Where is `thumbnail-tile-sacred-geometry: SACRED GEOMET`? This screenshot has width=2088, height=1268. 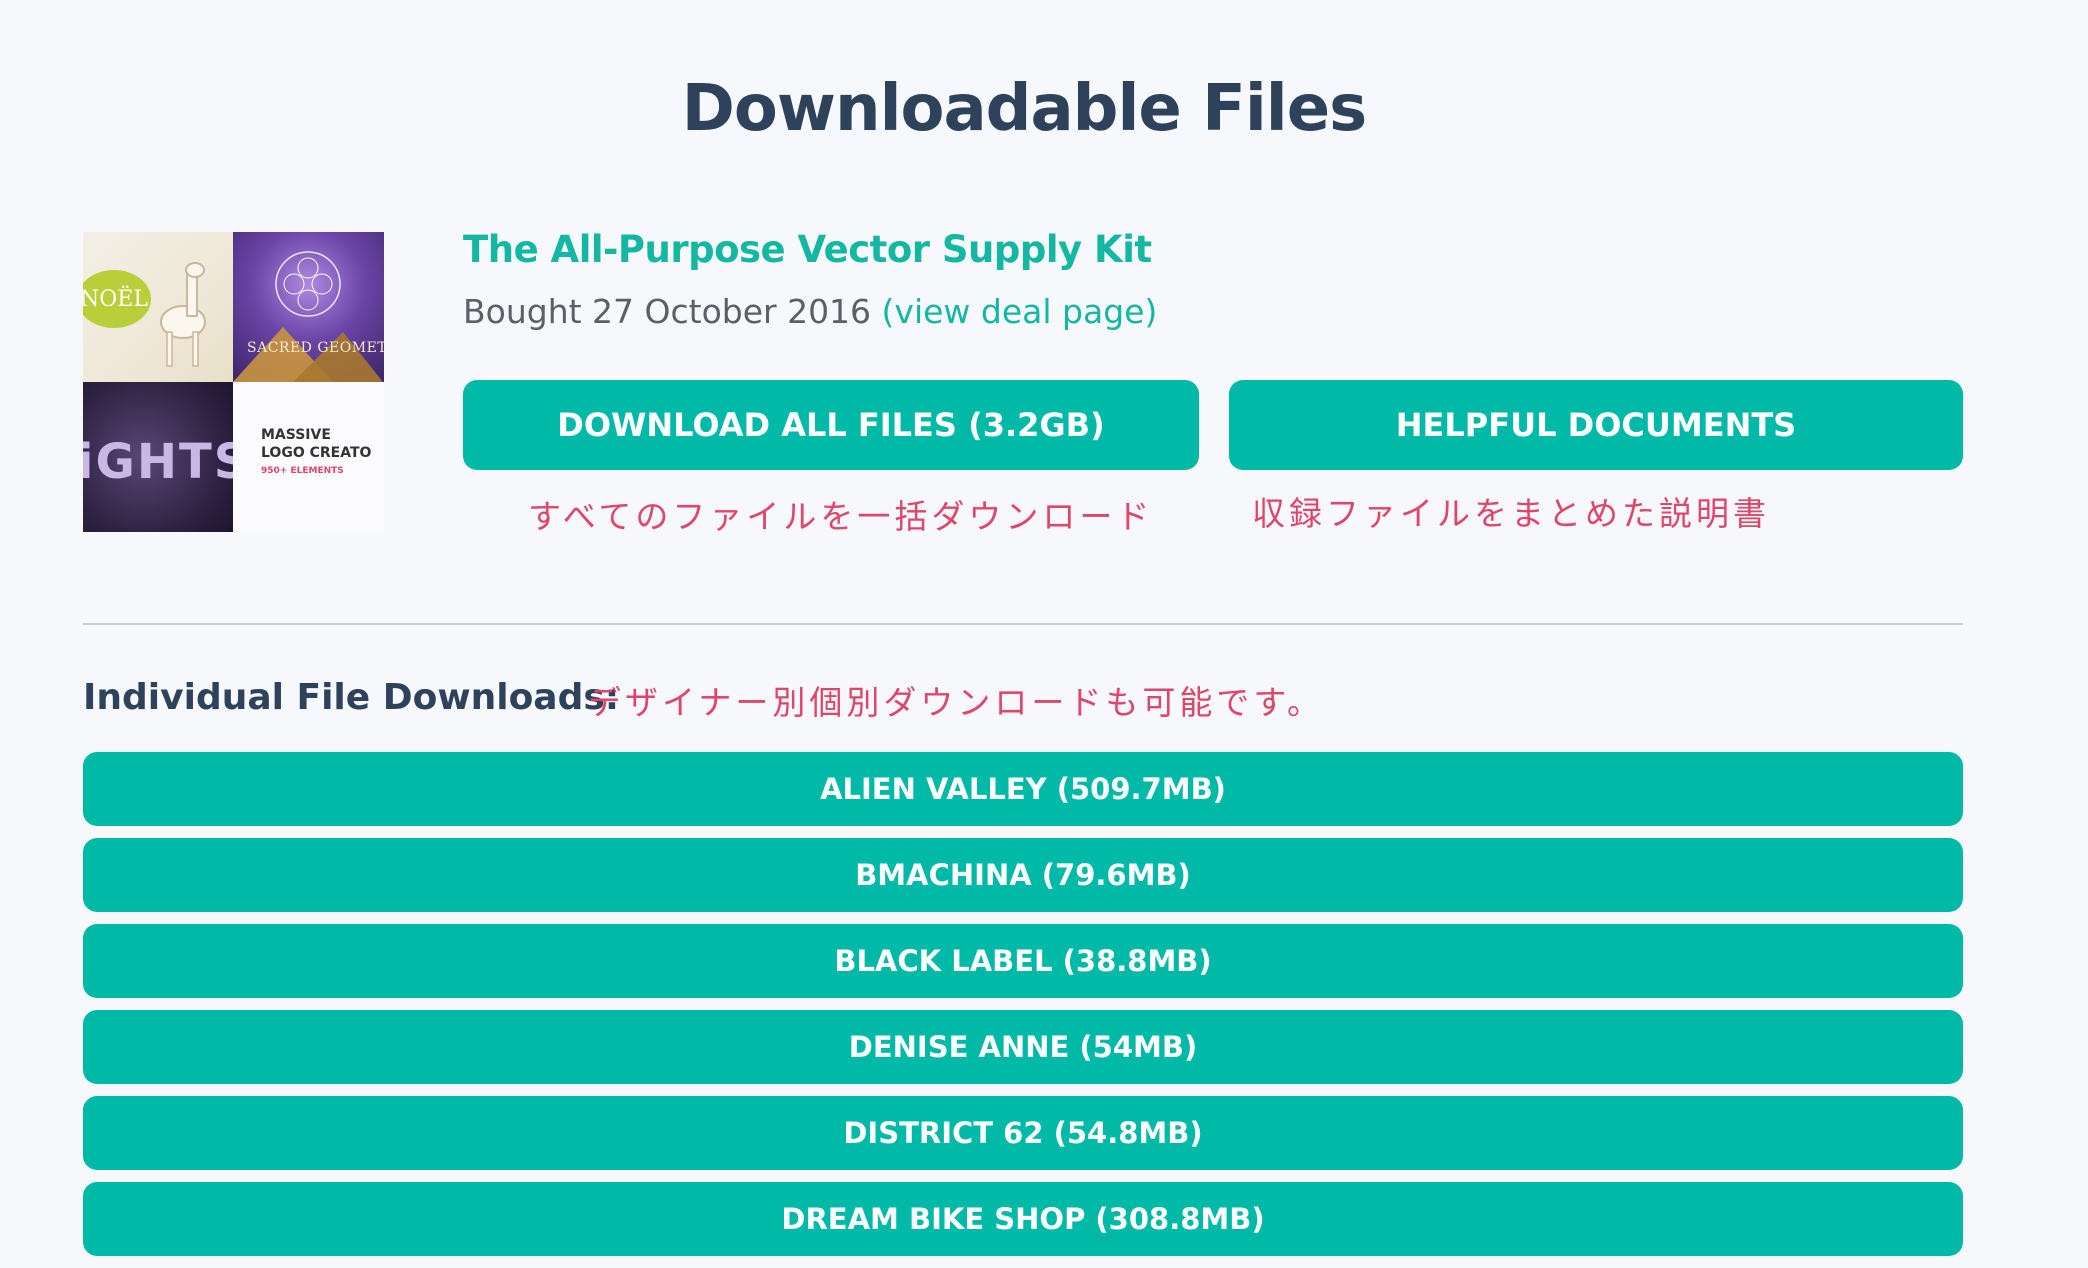 thumbnail-tile-sacred-geometry: SACRED GEOMET is located at coordinates (308, 307).